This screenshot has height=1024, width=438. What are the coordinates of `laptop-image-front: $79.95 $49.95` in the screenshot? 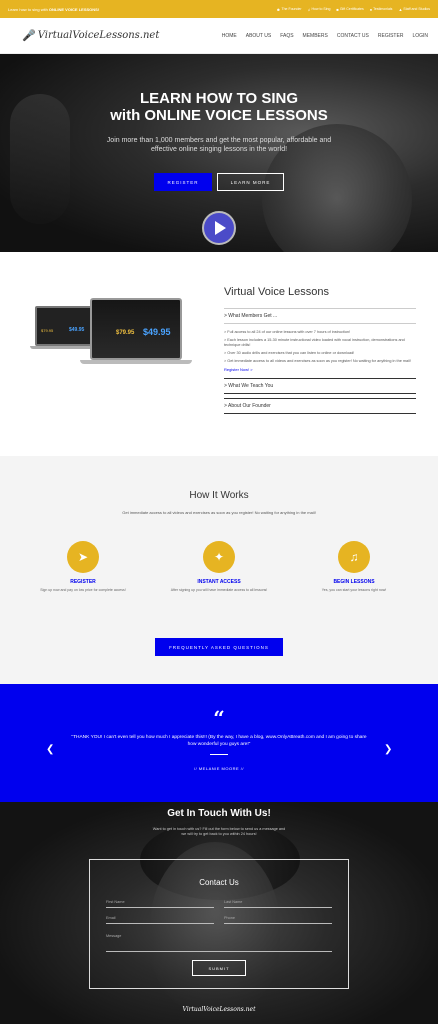 It's located at (136, 329).